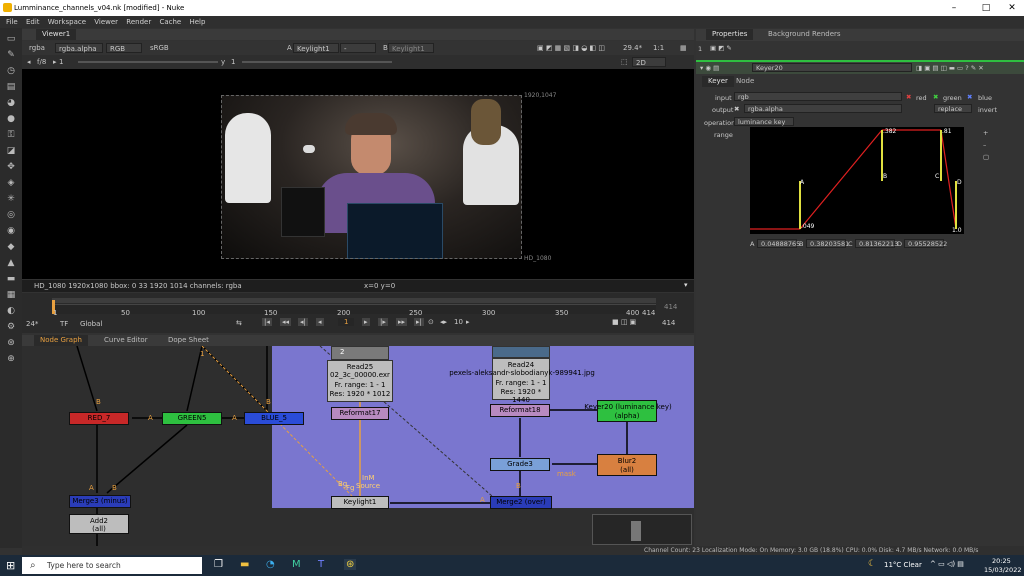  I want to click on clock-date: 15/03/2022, so click(1002, 570).